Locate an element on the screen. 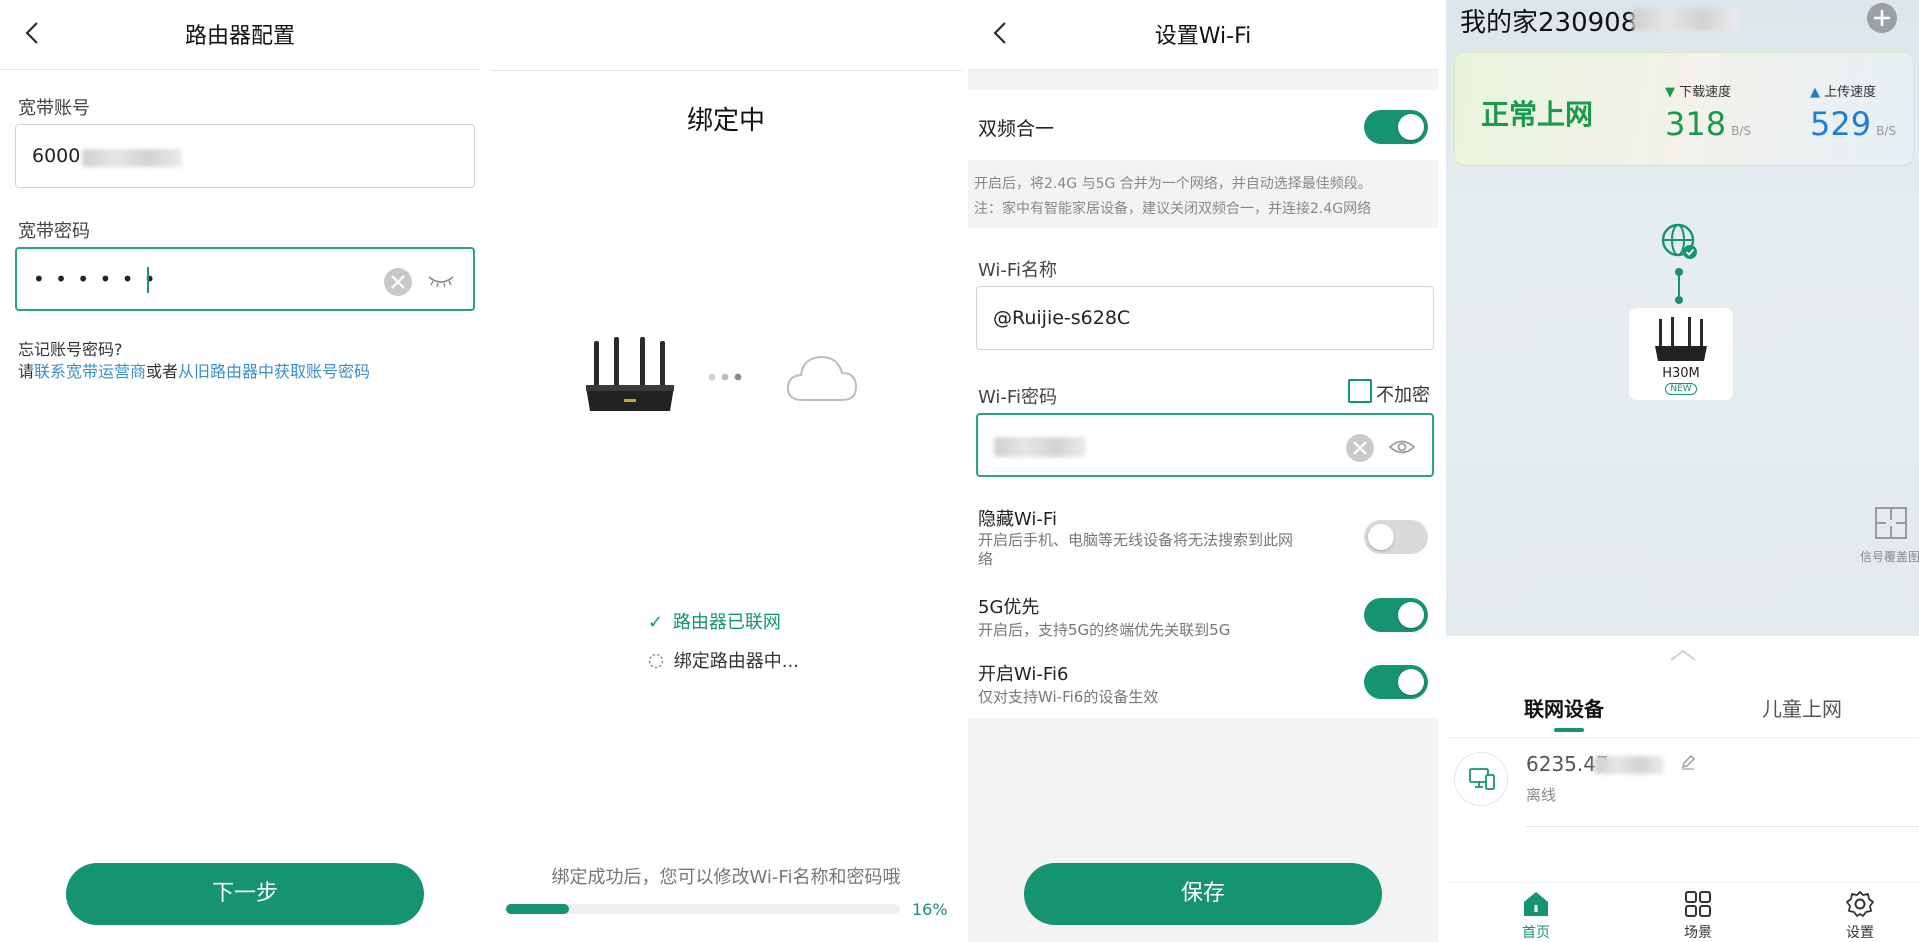 The image size is (1919, 942). status-online: ✓ 路由器已联网 is located at coordinates (714, 621).